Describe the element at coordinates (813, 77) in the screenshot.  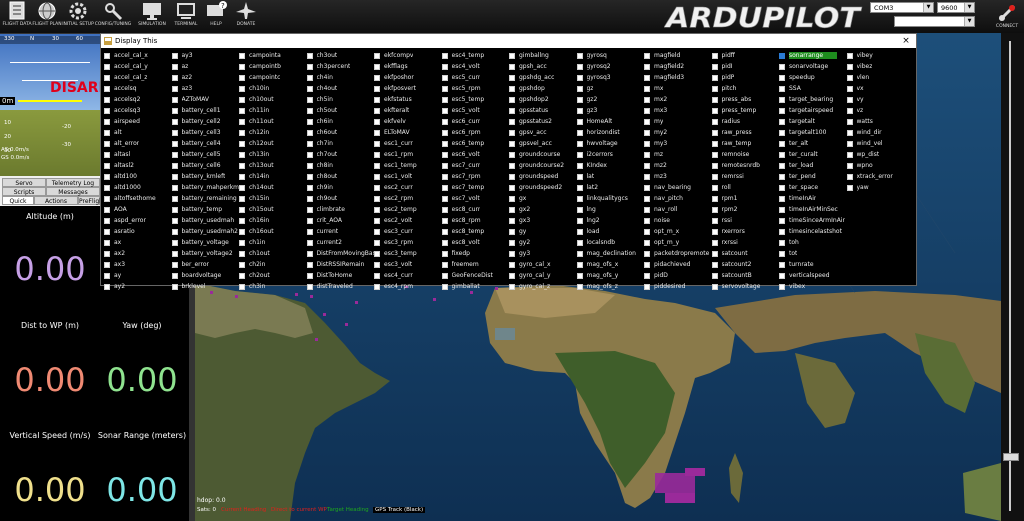
I see `display-checkbox: speedup` at that location.